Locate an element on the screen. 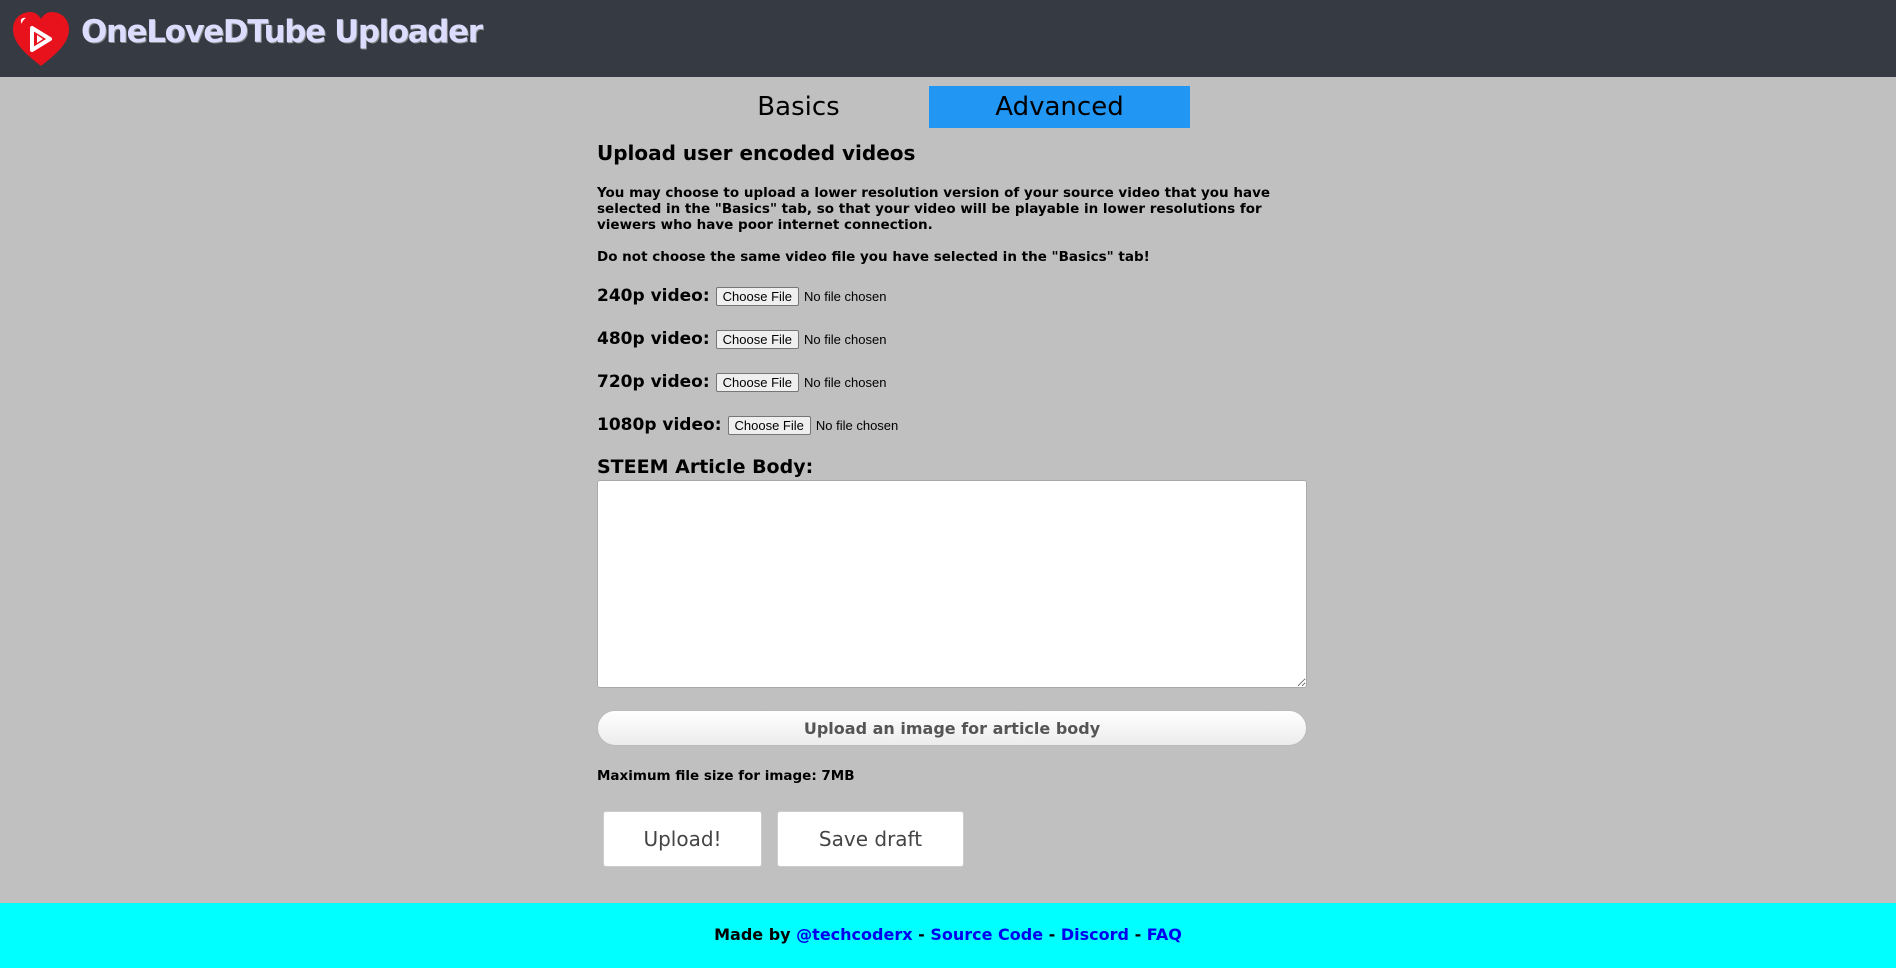 This screenshot has width=1896, height=968. article-body-textarea is located at coordinates (952, 584).